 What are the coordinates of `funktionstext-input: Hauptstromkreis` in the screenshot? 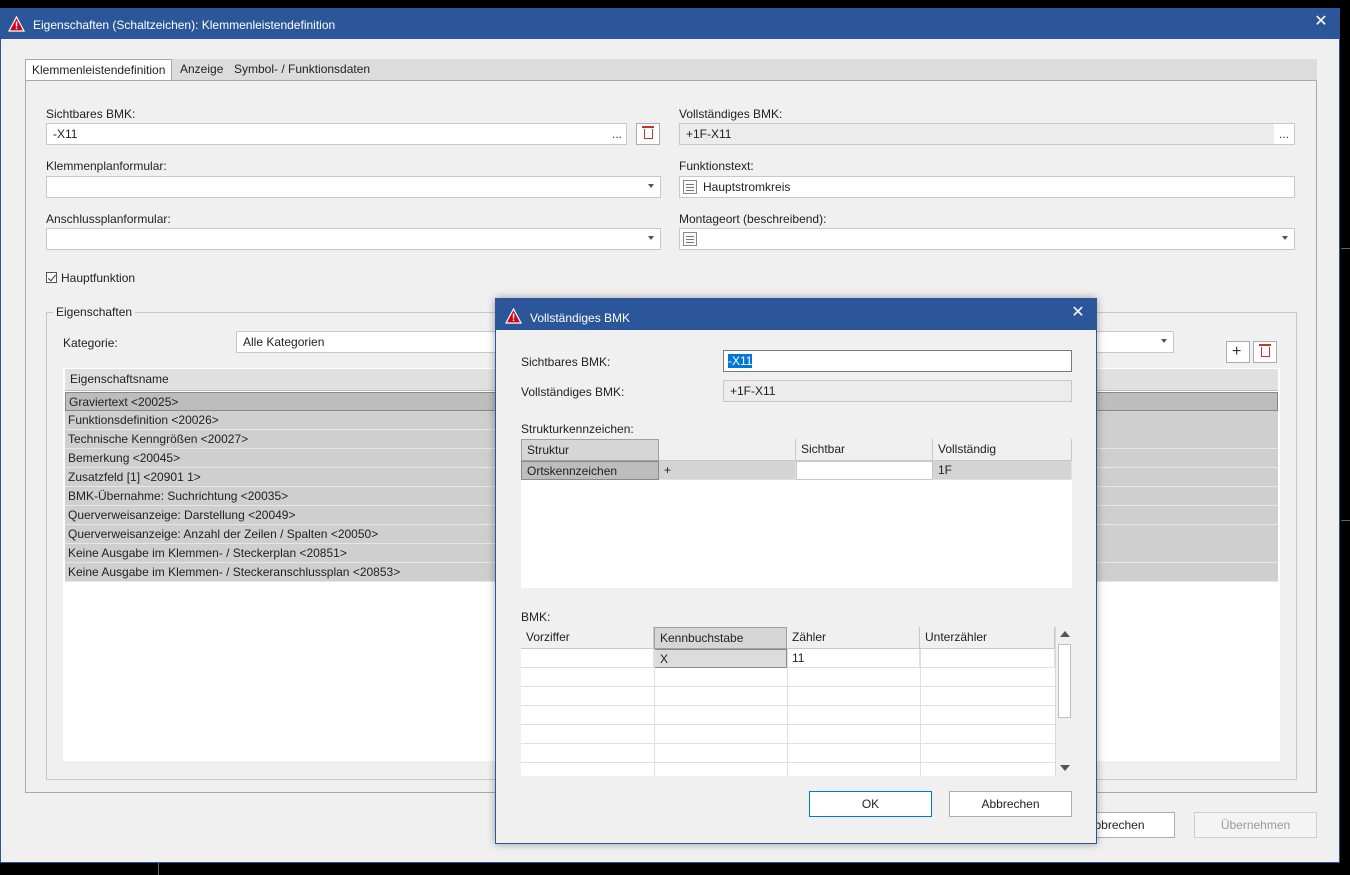 It's located at (987, 187).